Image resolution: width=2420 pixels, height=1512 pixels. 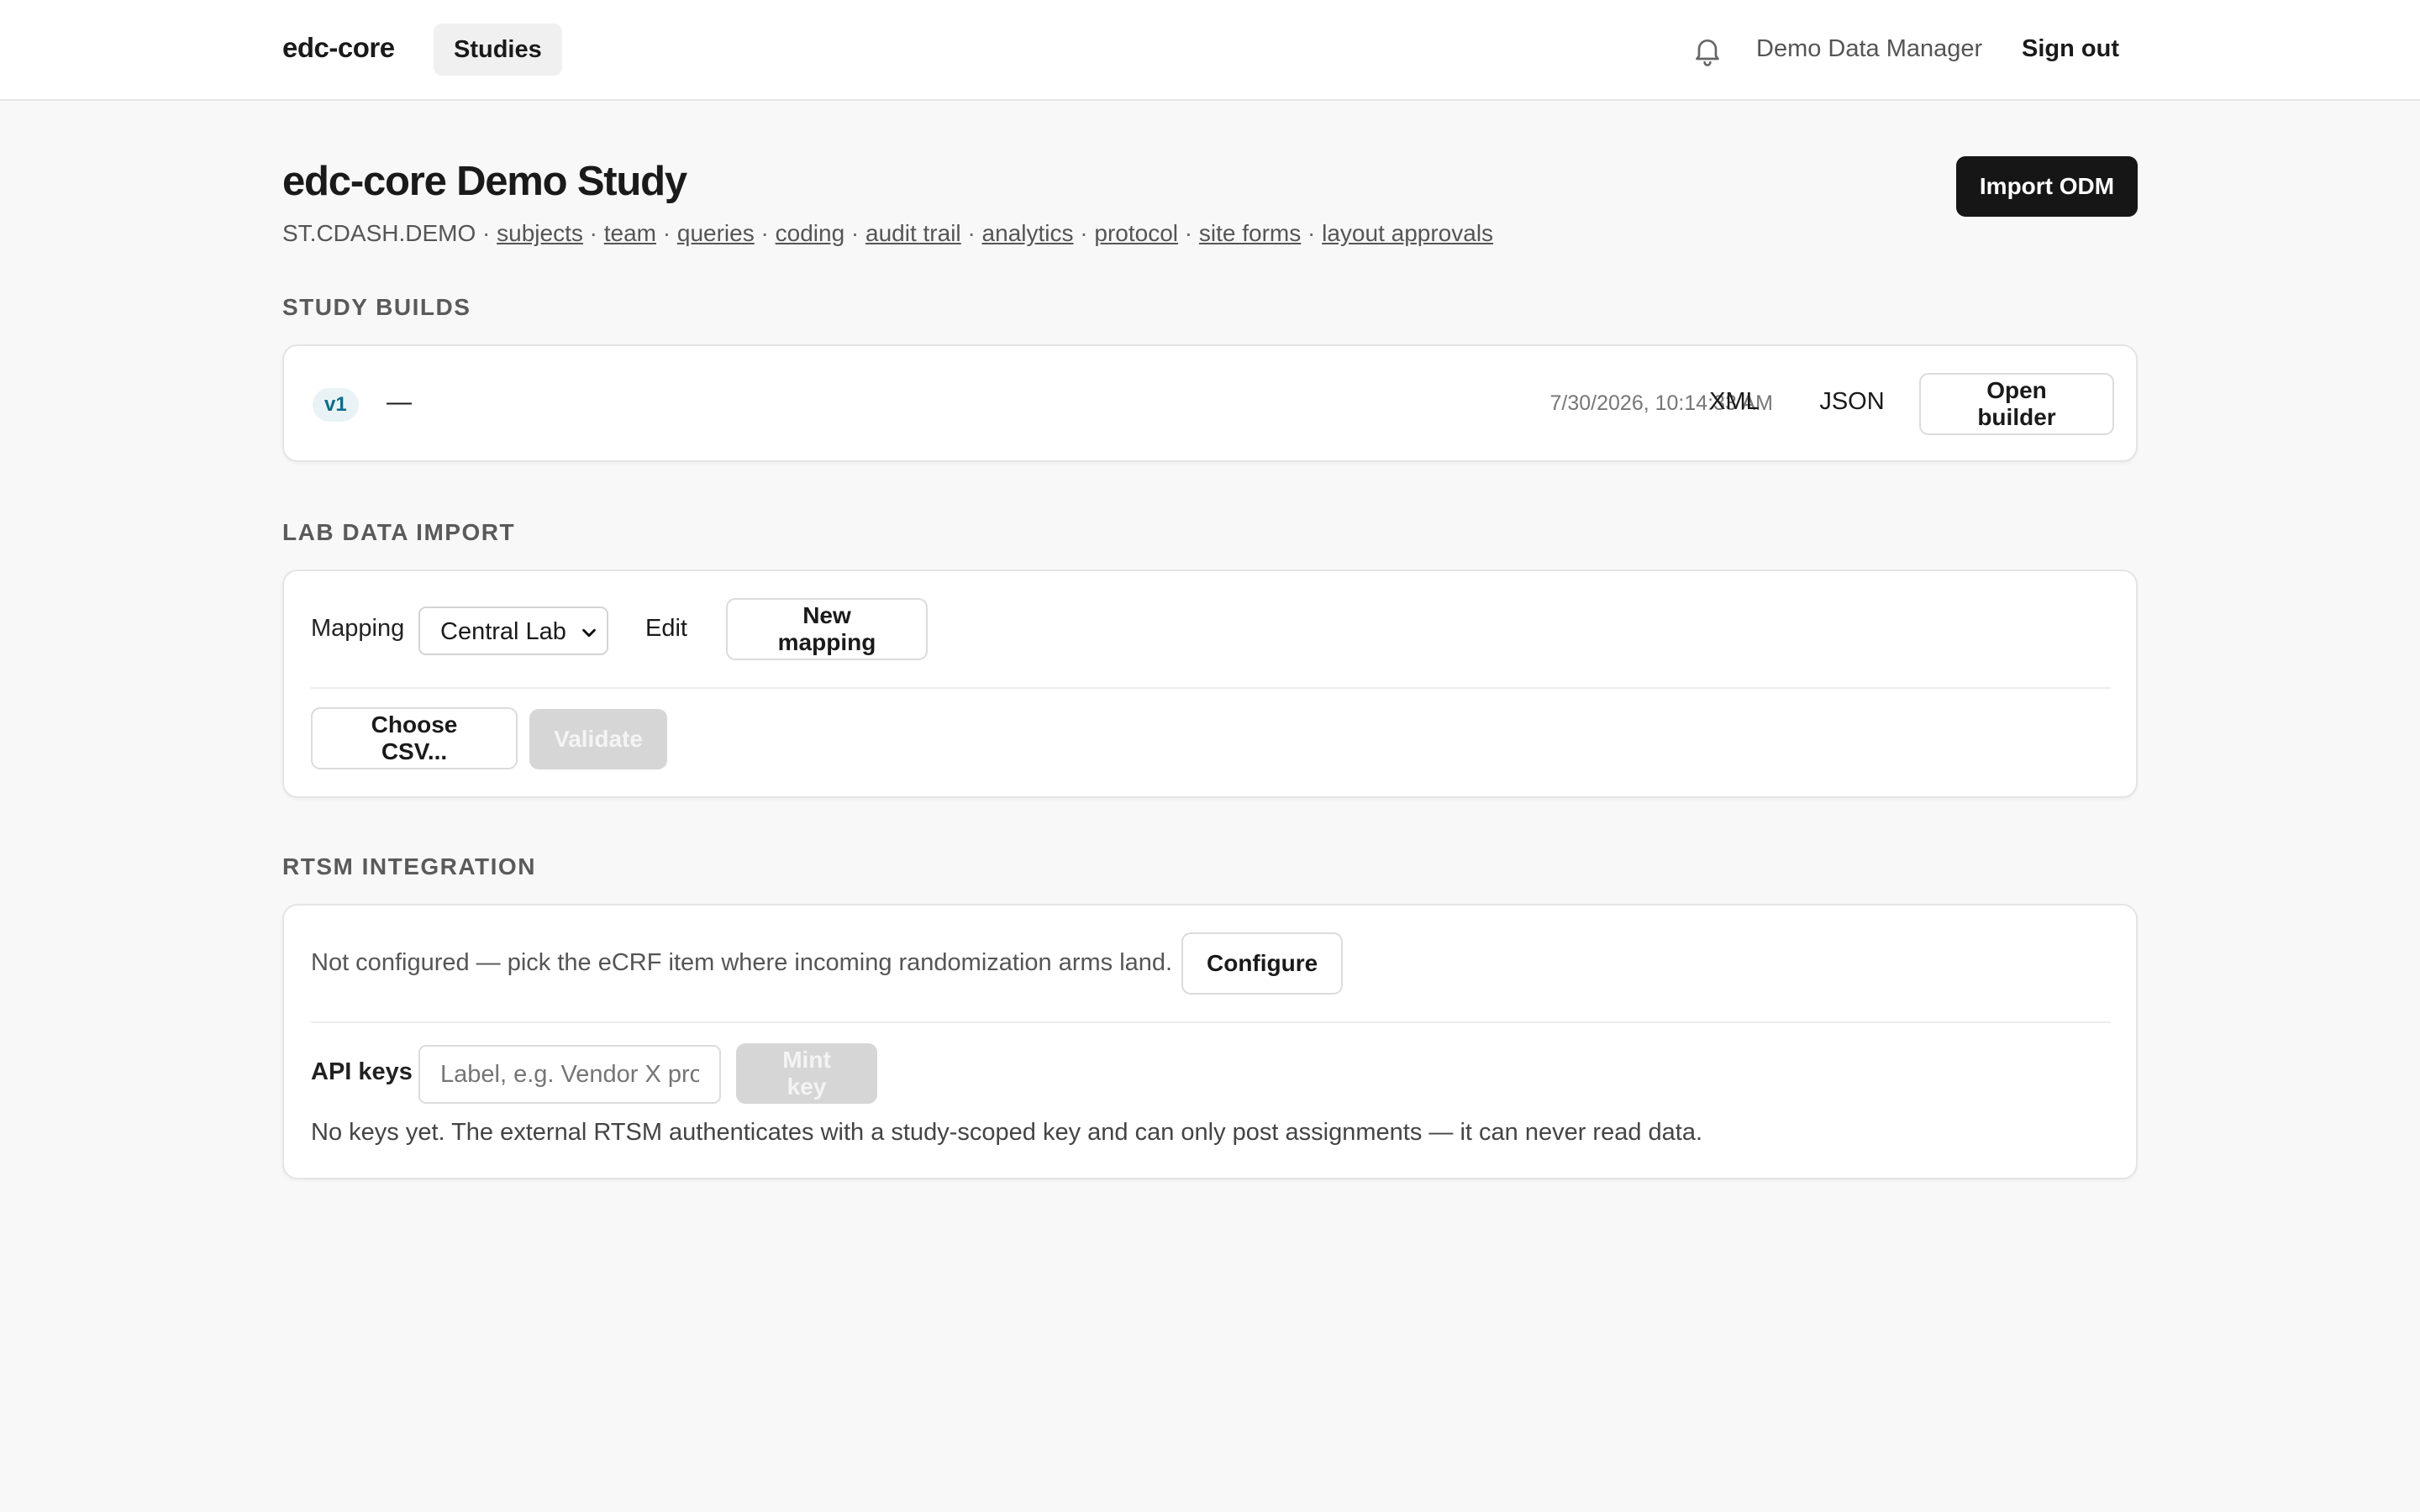 What do you see at coordinates (827, 629) in the screenshot?
I see `new-mapping-button: New mapping` at bounding box center [827, 629].